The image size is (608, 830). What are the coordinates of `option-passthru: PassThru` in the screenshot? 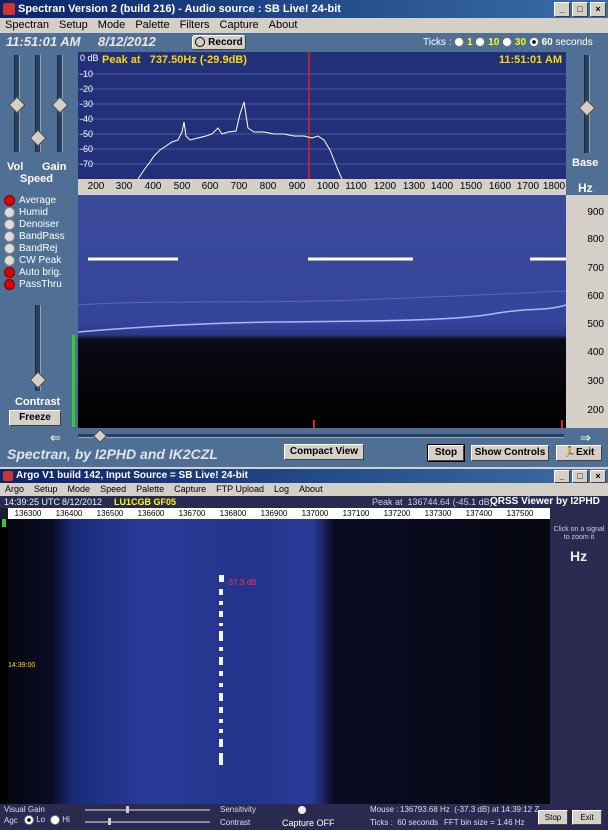 It's located at (34, 284).